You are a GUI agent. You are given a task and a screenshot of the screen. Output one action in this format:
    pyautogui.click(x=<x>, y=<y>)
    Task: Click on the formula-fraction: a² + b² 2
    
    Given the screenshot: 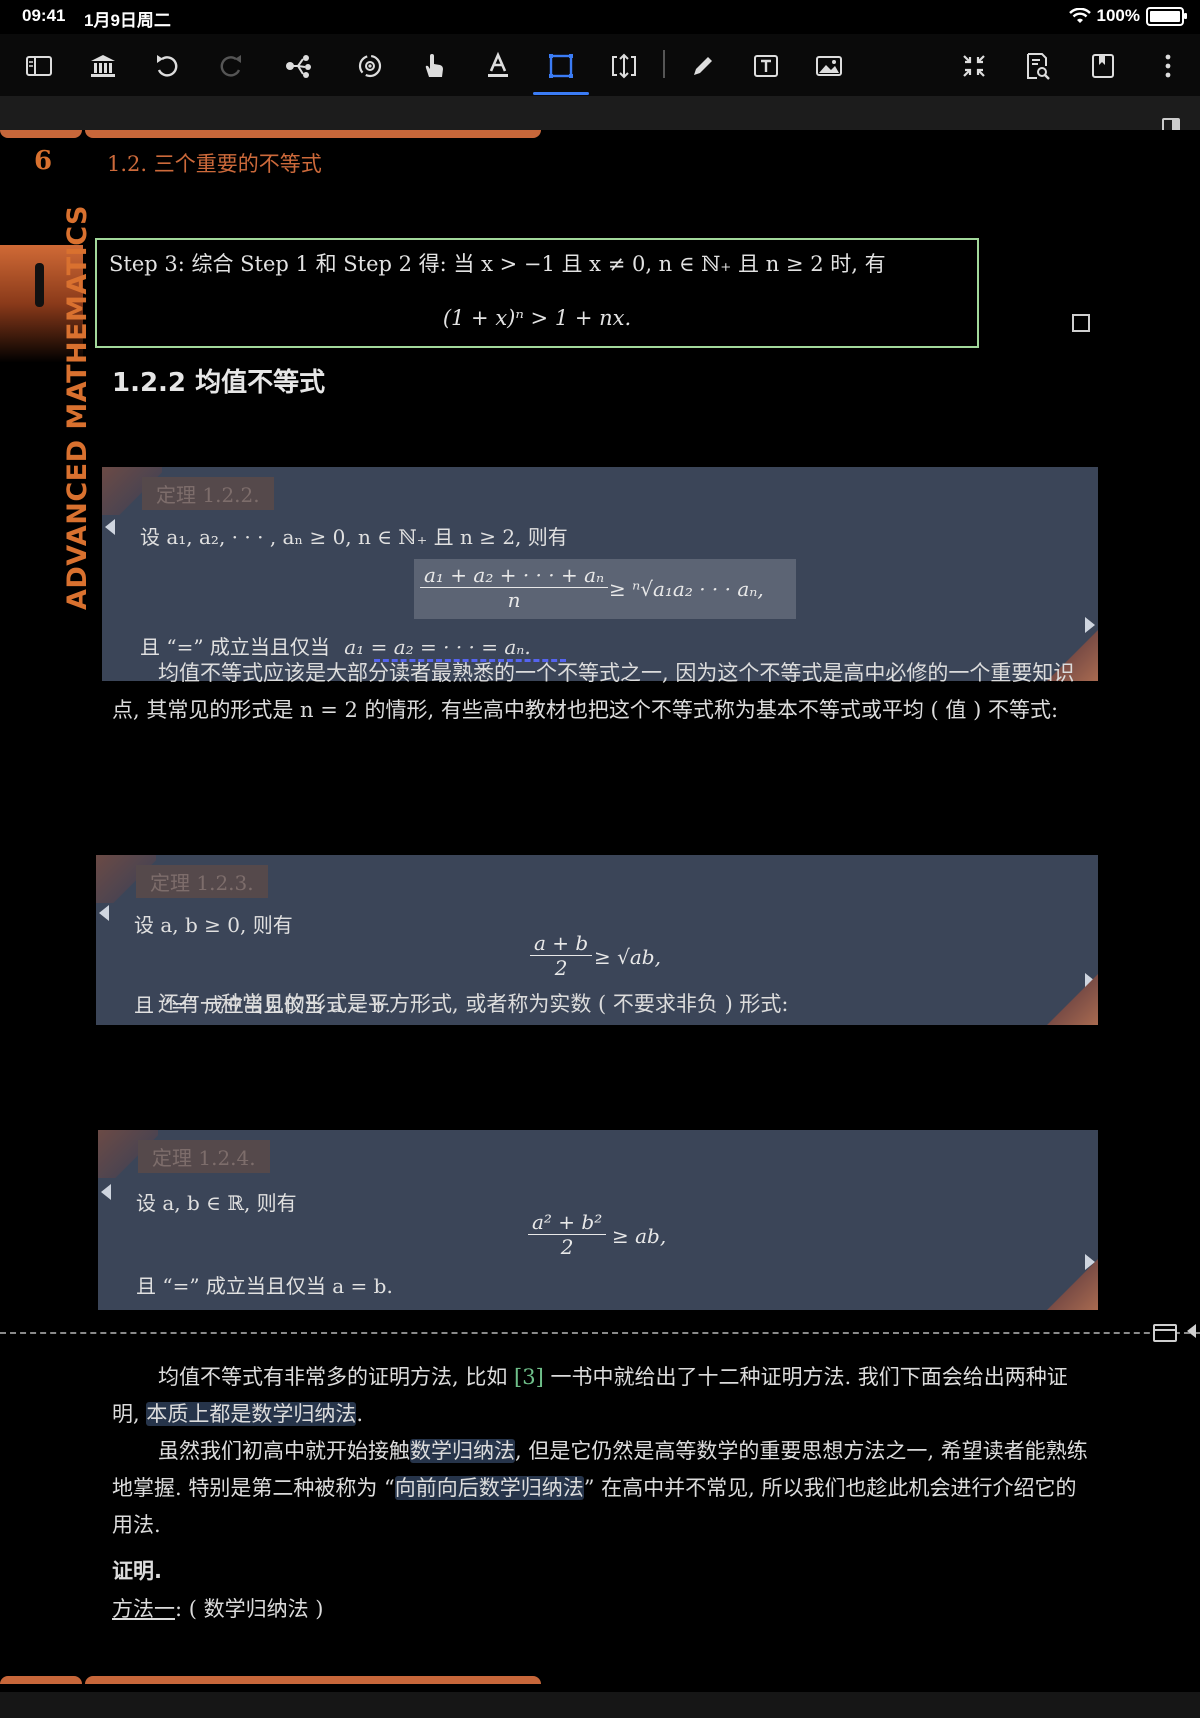 What is the action you would take?
    pyautogui.click(x=567, y=1234)
    